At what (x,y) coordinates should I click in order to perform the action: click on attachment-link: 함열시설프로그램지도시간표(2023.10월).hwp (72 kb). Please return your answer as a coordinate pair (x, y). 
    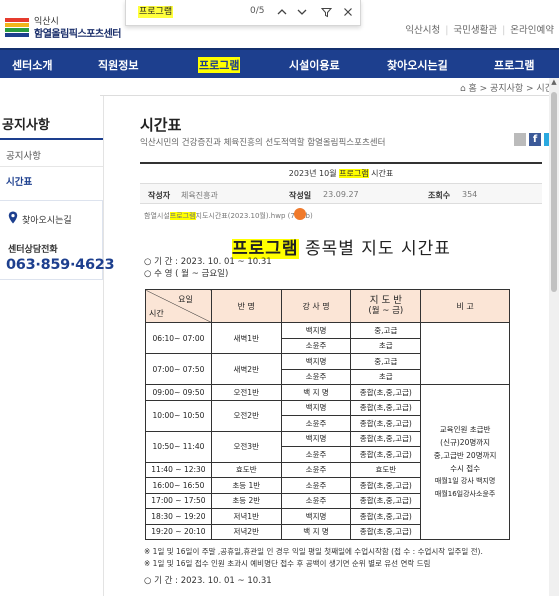
    Looking at the image, I should click on (228, 216).